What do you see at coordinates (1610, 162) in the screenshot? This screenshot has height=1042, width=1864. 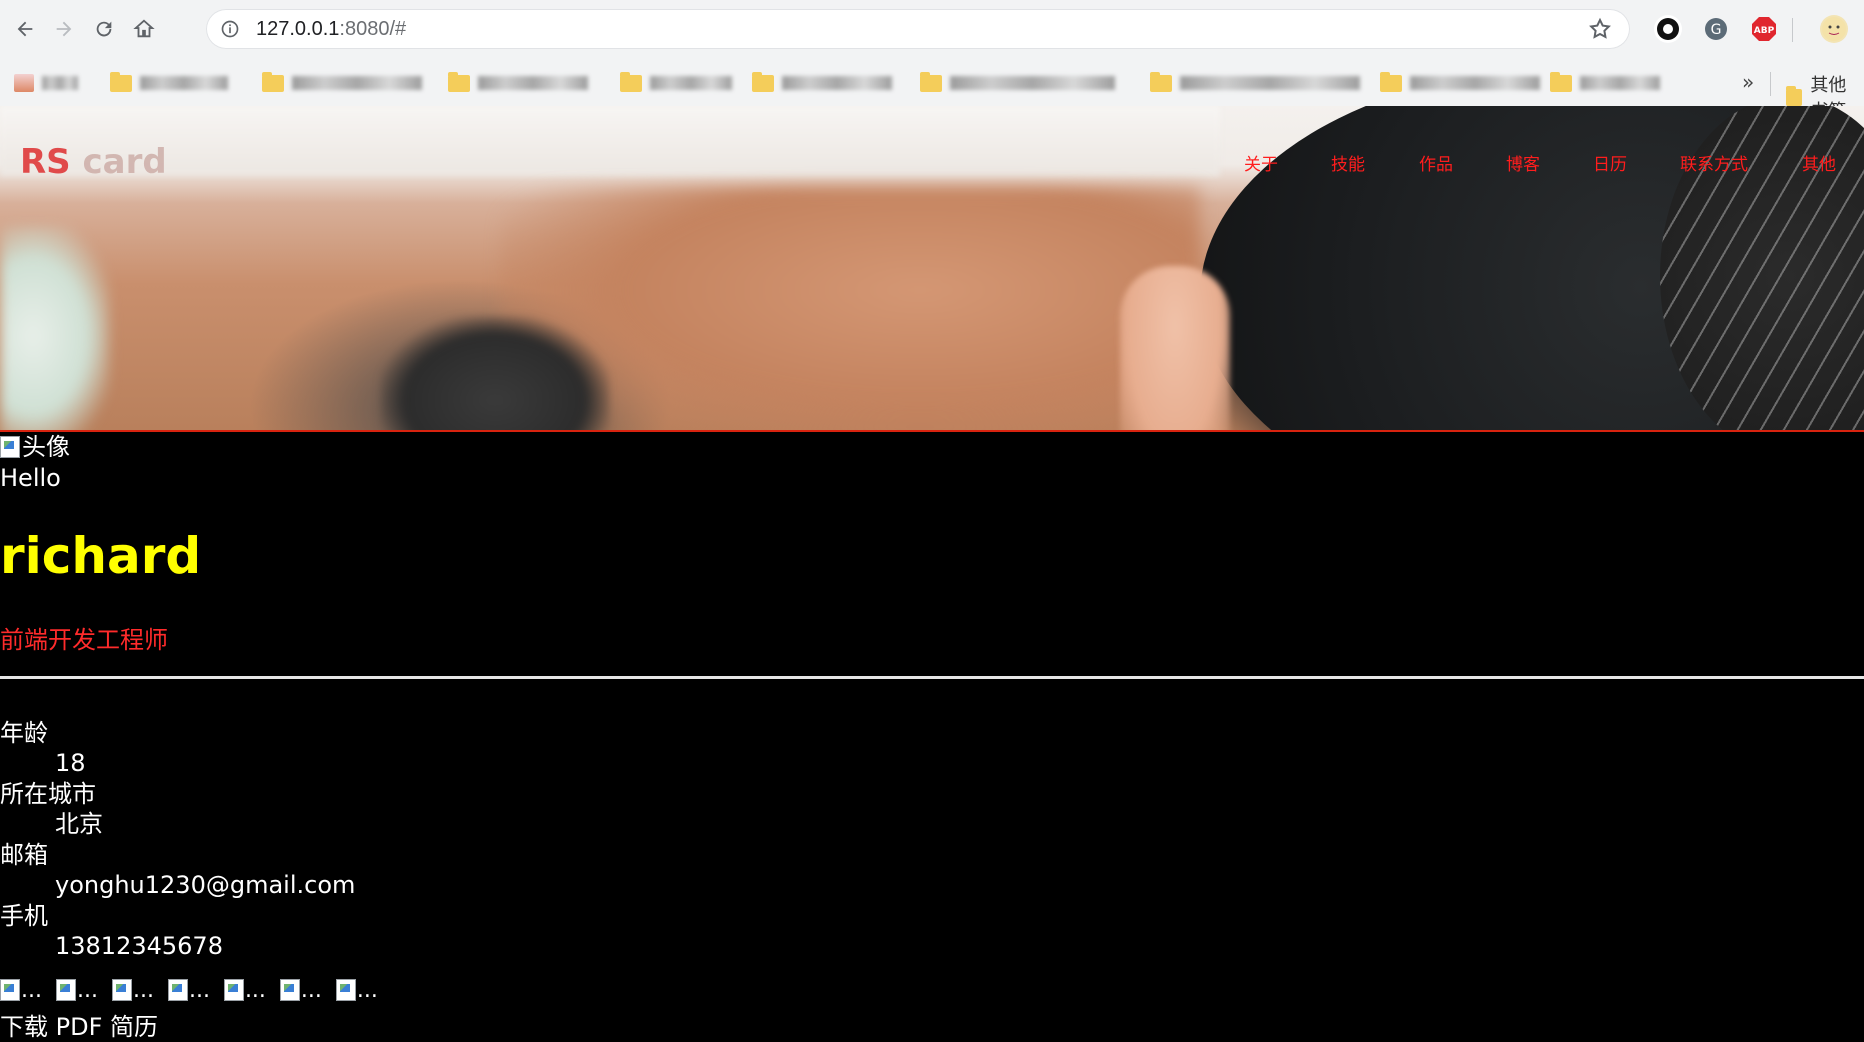 I see `nav-calendar: 日历` at bounding box center [1610, 162].